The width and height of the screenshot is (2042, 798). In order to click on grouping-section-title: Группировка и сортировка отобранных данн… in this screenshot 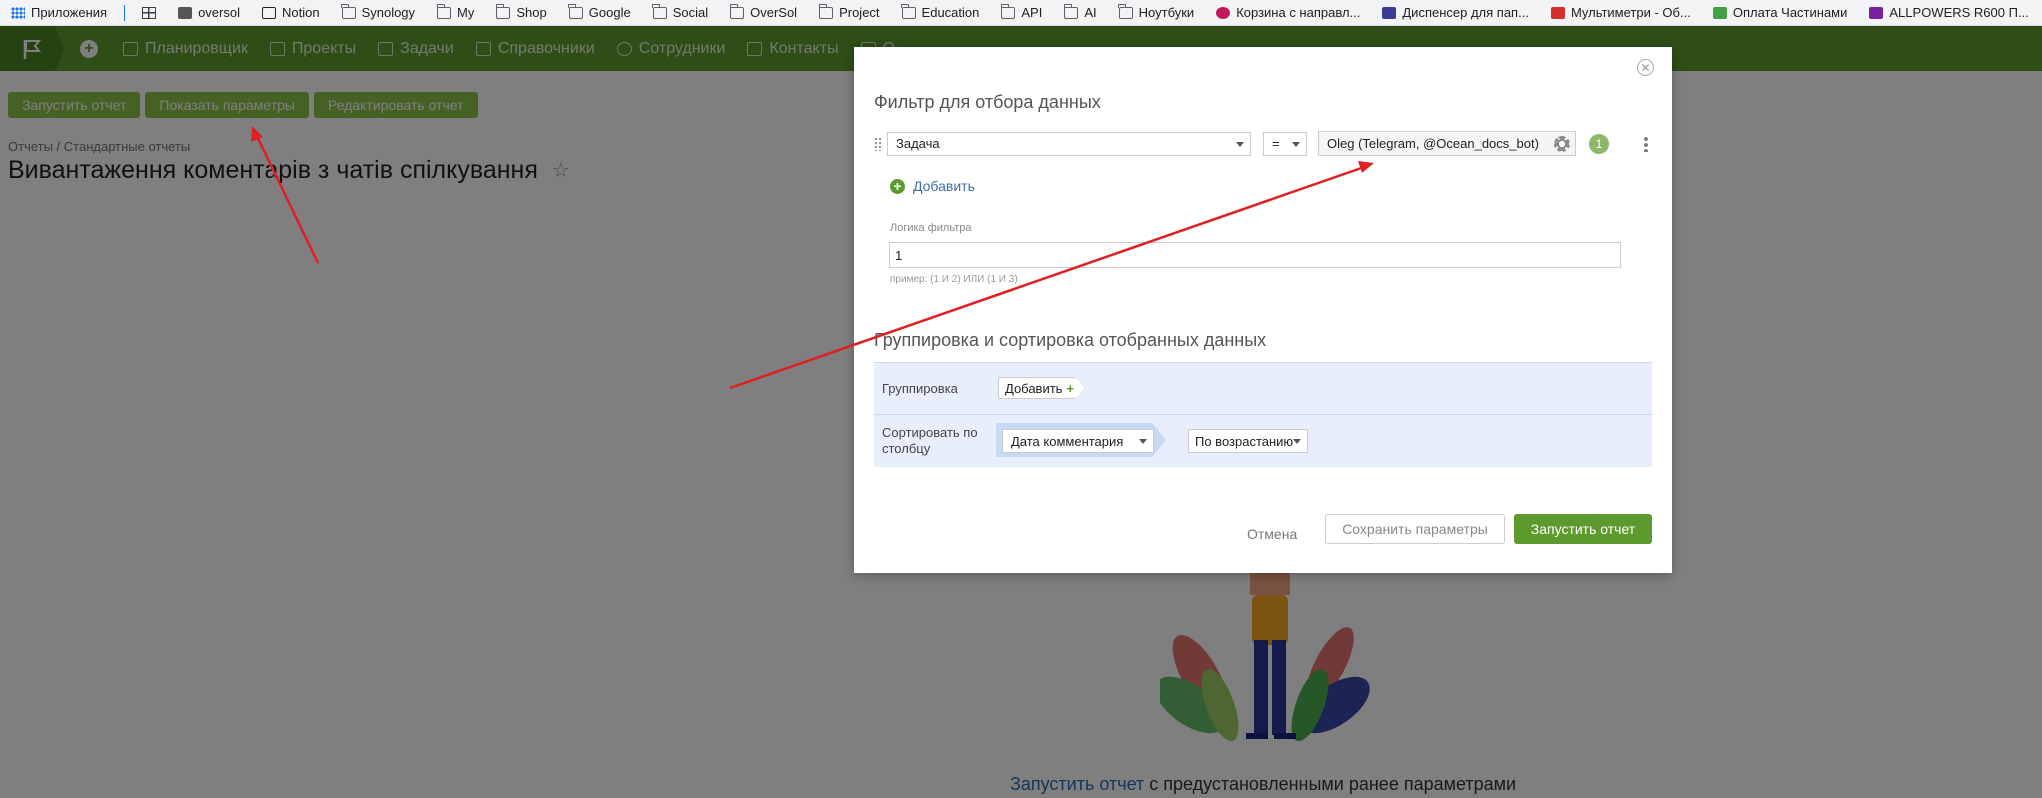, I will do `click(1070, 340)`.